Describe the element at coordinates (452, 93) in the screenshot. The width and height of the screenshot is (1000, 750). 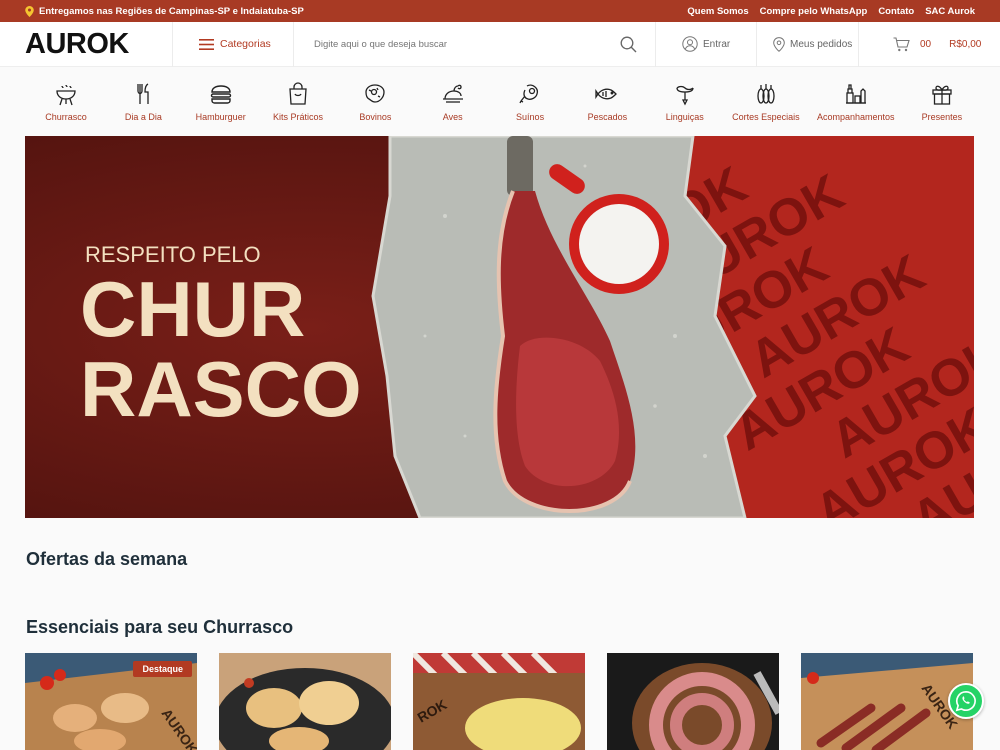
I see `chicken-icon` at that location.